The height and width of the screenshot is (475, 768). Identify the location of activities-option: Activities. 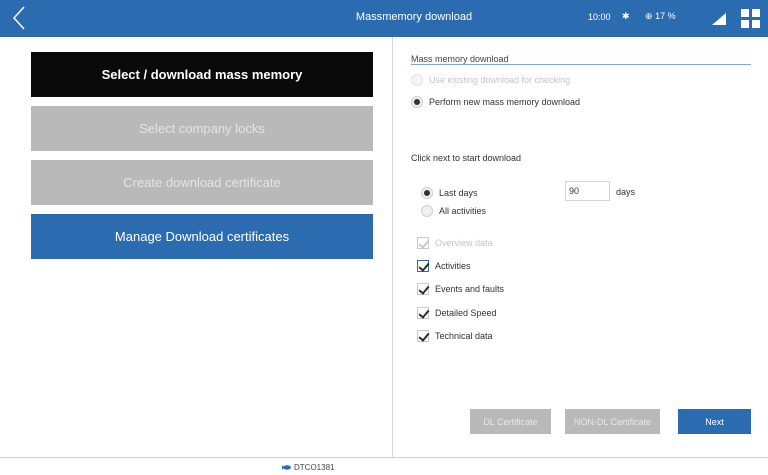
(444, 266).